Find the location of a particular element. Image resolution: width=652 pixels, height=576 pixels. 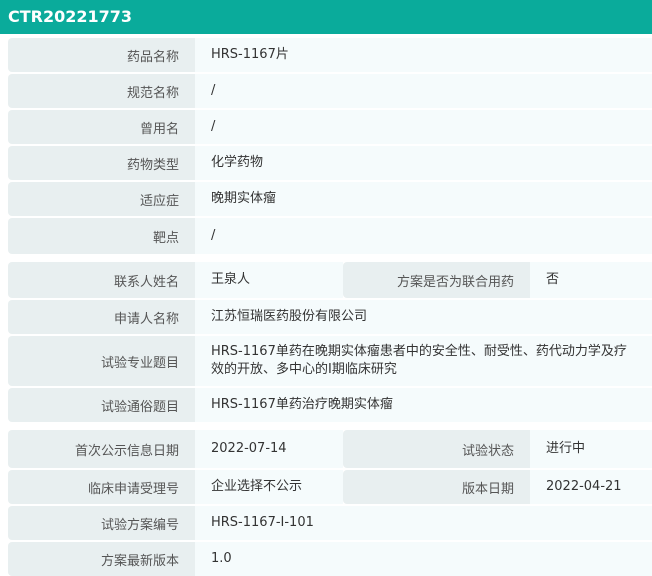

row-acceptance-number: 临床申请受理号 企业选择不公示 版本日期 2022-04-21 is located at coordinates (330, 487).